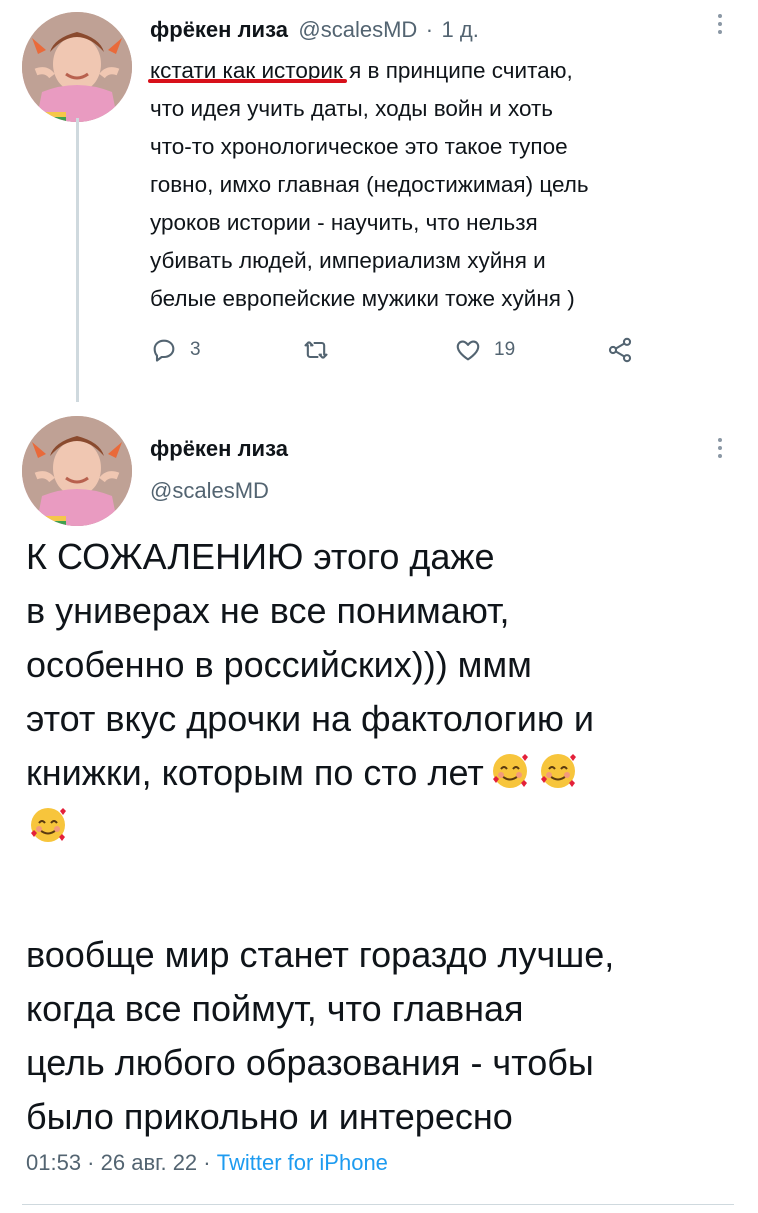  I want to click on tweet1-header: фрёкен лиза @scalesMD · 1 д., so click(314, 30).